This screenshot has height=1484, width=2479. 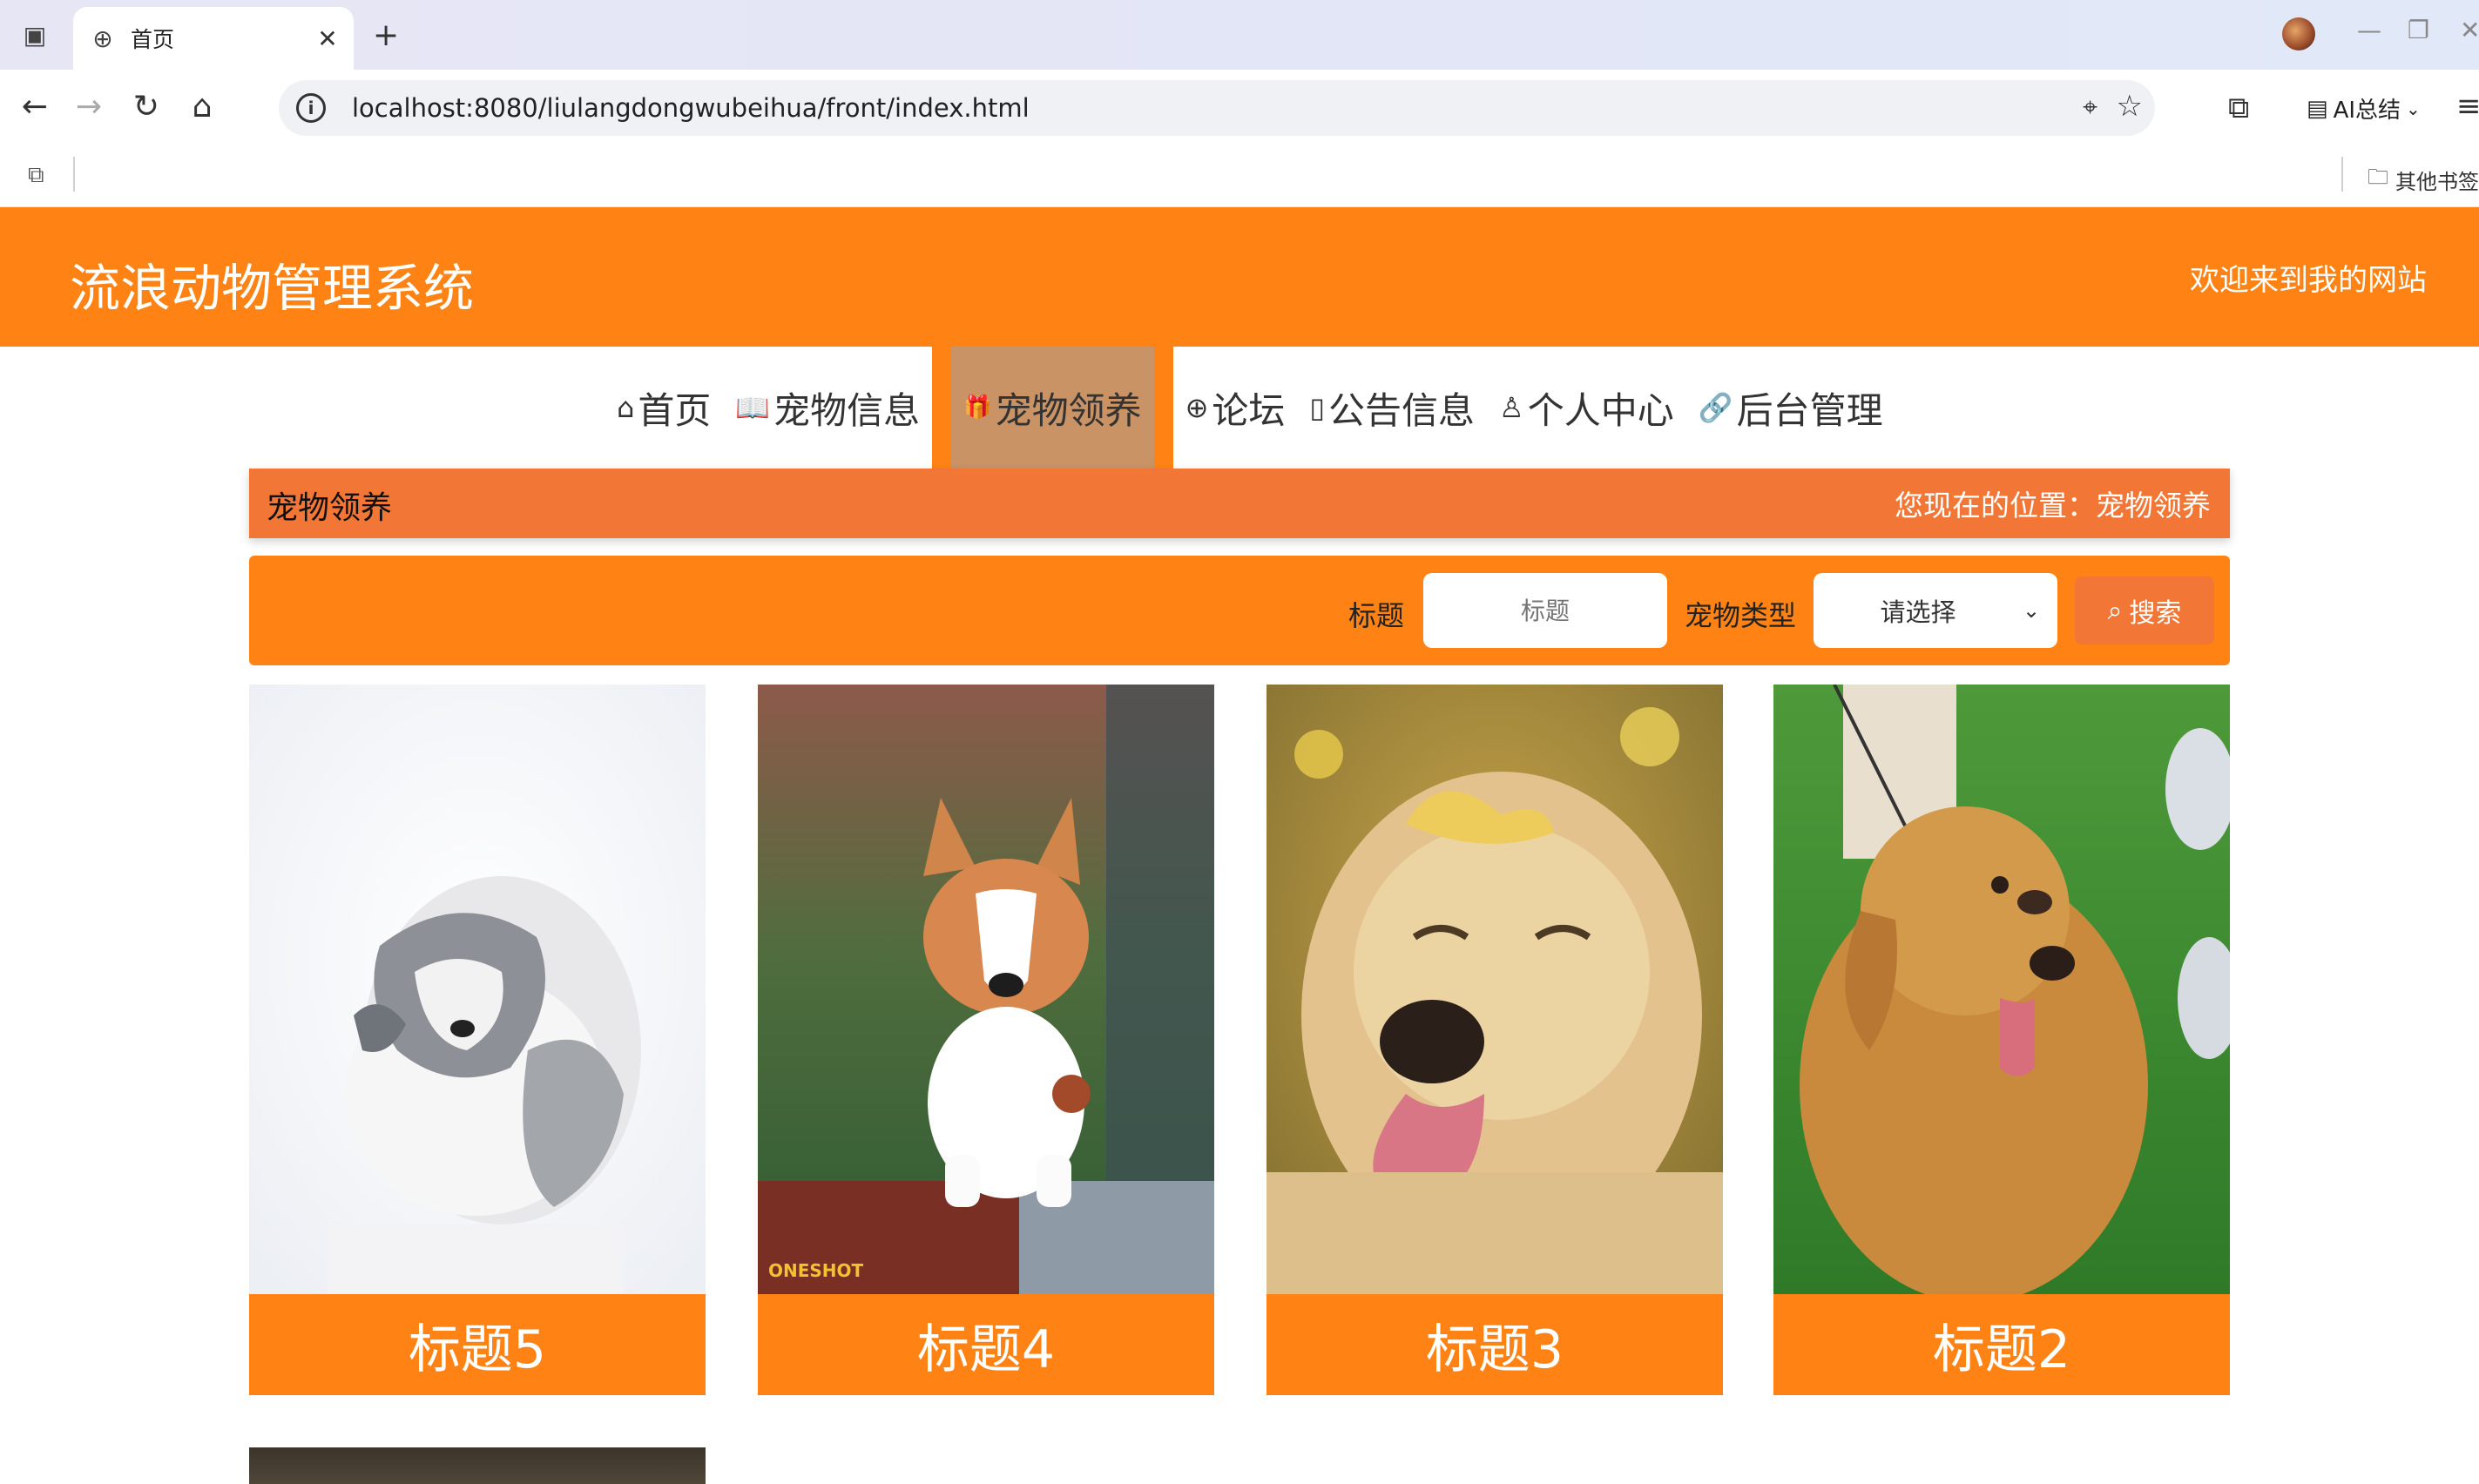 I want to click on tab-groups-icon: ⧉, so click(x=36, y=175).